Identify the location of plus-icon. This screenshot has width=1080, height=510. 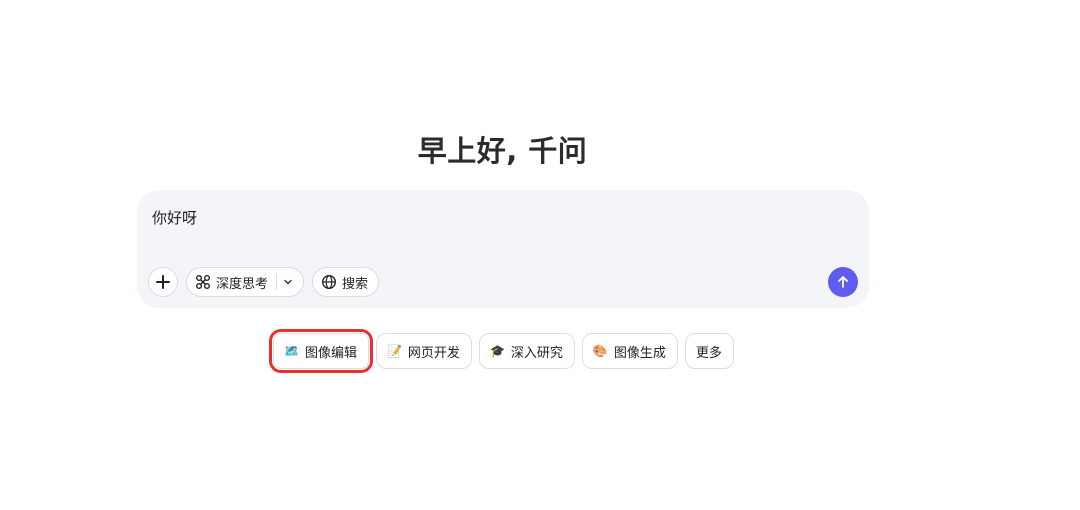
(163, 282).